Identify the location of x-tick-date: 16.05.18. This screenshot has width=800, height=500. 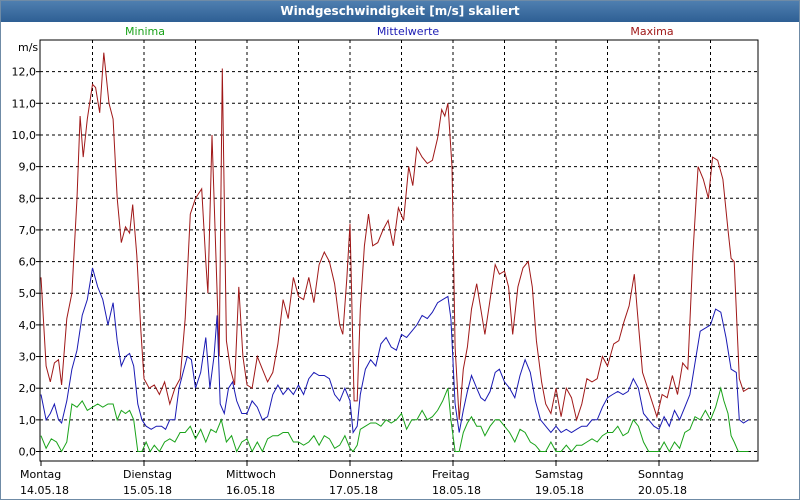
(250, 490).